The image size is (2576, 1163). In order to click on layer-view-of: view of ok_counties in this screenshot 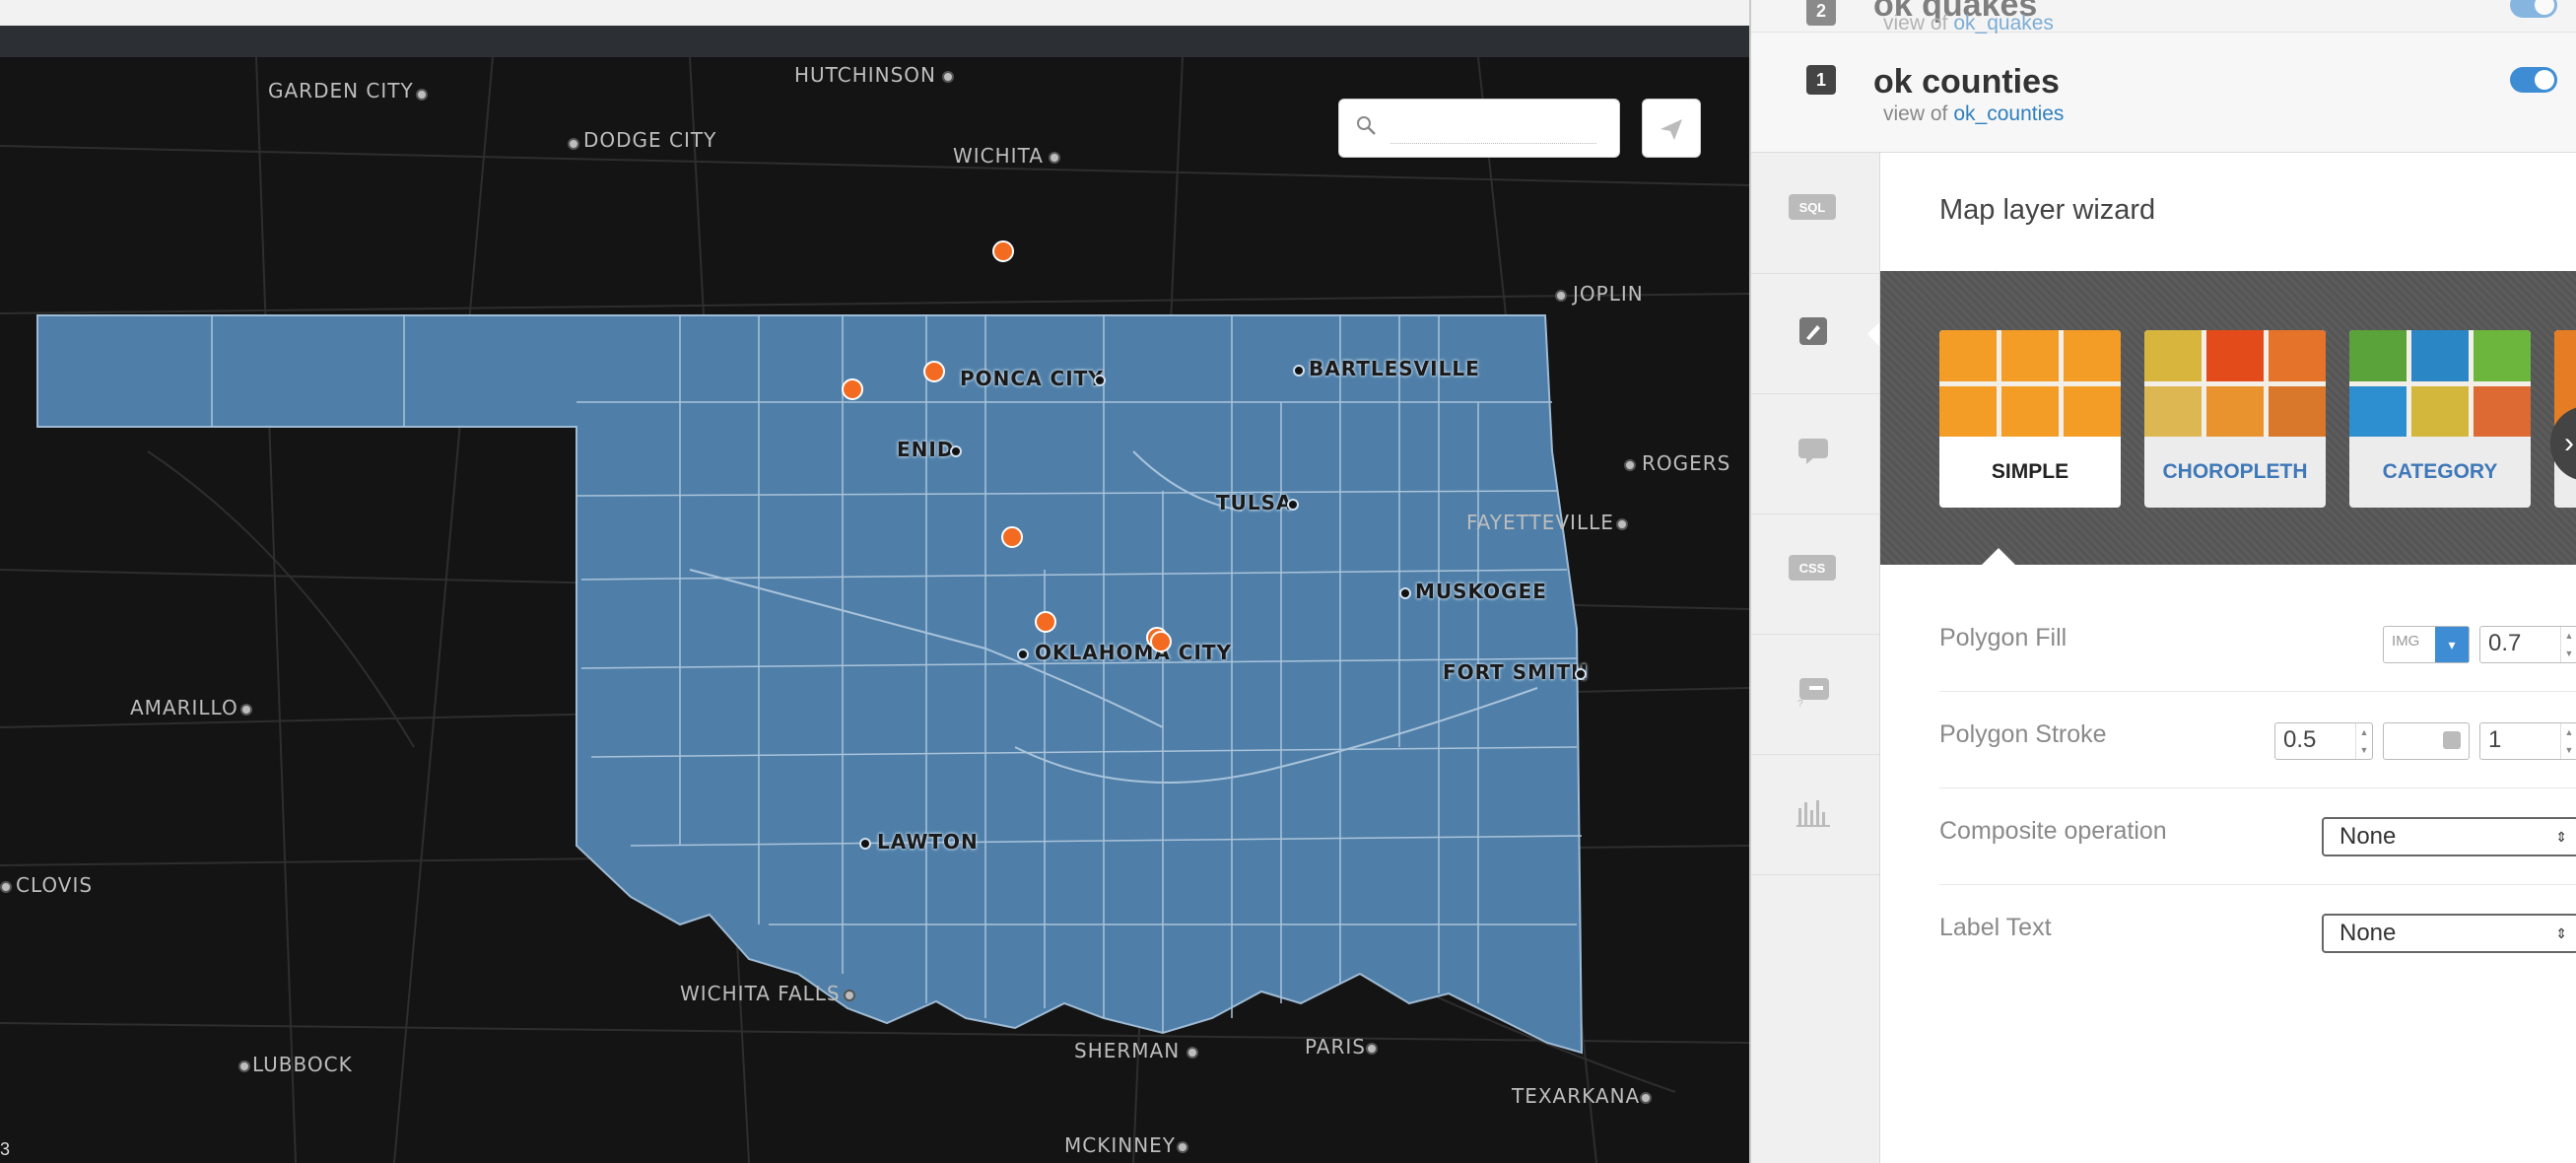, I will do `click(1974, 114)`.